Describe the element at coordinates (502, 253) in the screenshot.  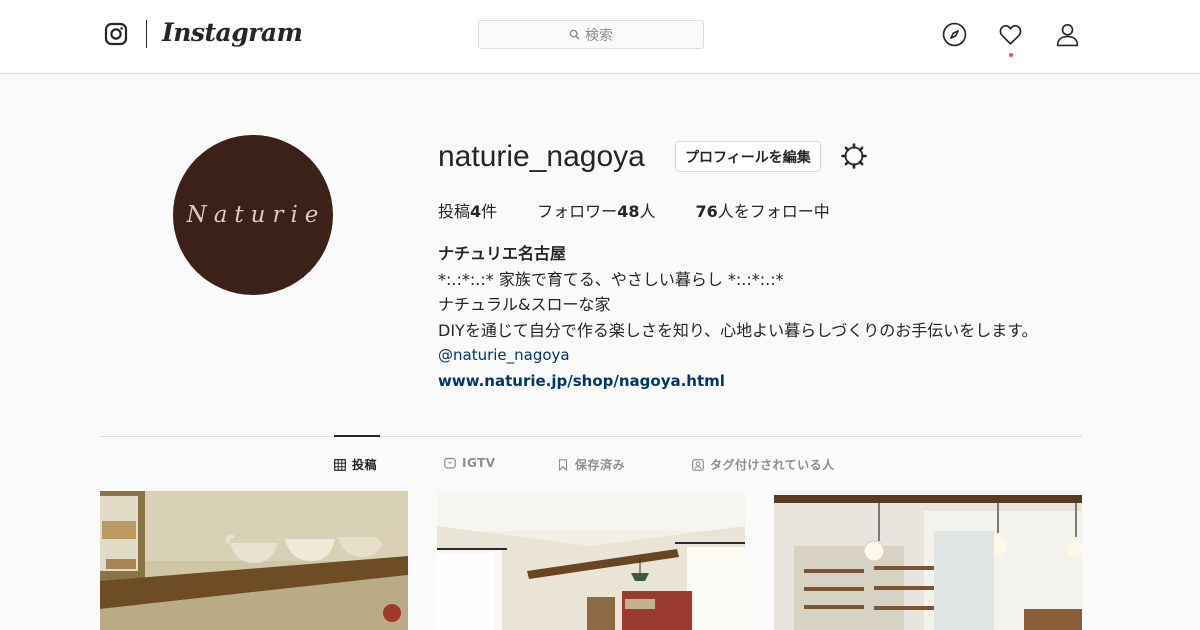
I see `profile-display-name: ナチュリエ名古屋` at that location.